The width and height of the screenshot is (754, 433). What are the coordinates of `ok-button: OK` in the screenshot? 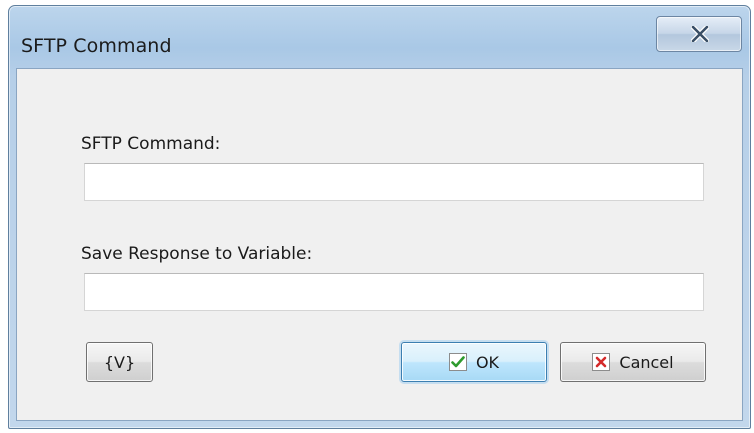 It's located at (474, 362).